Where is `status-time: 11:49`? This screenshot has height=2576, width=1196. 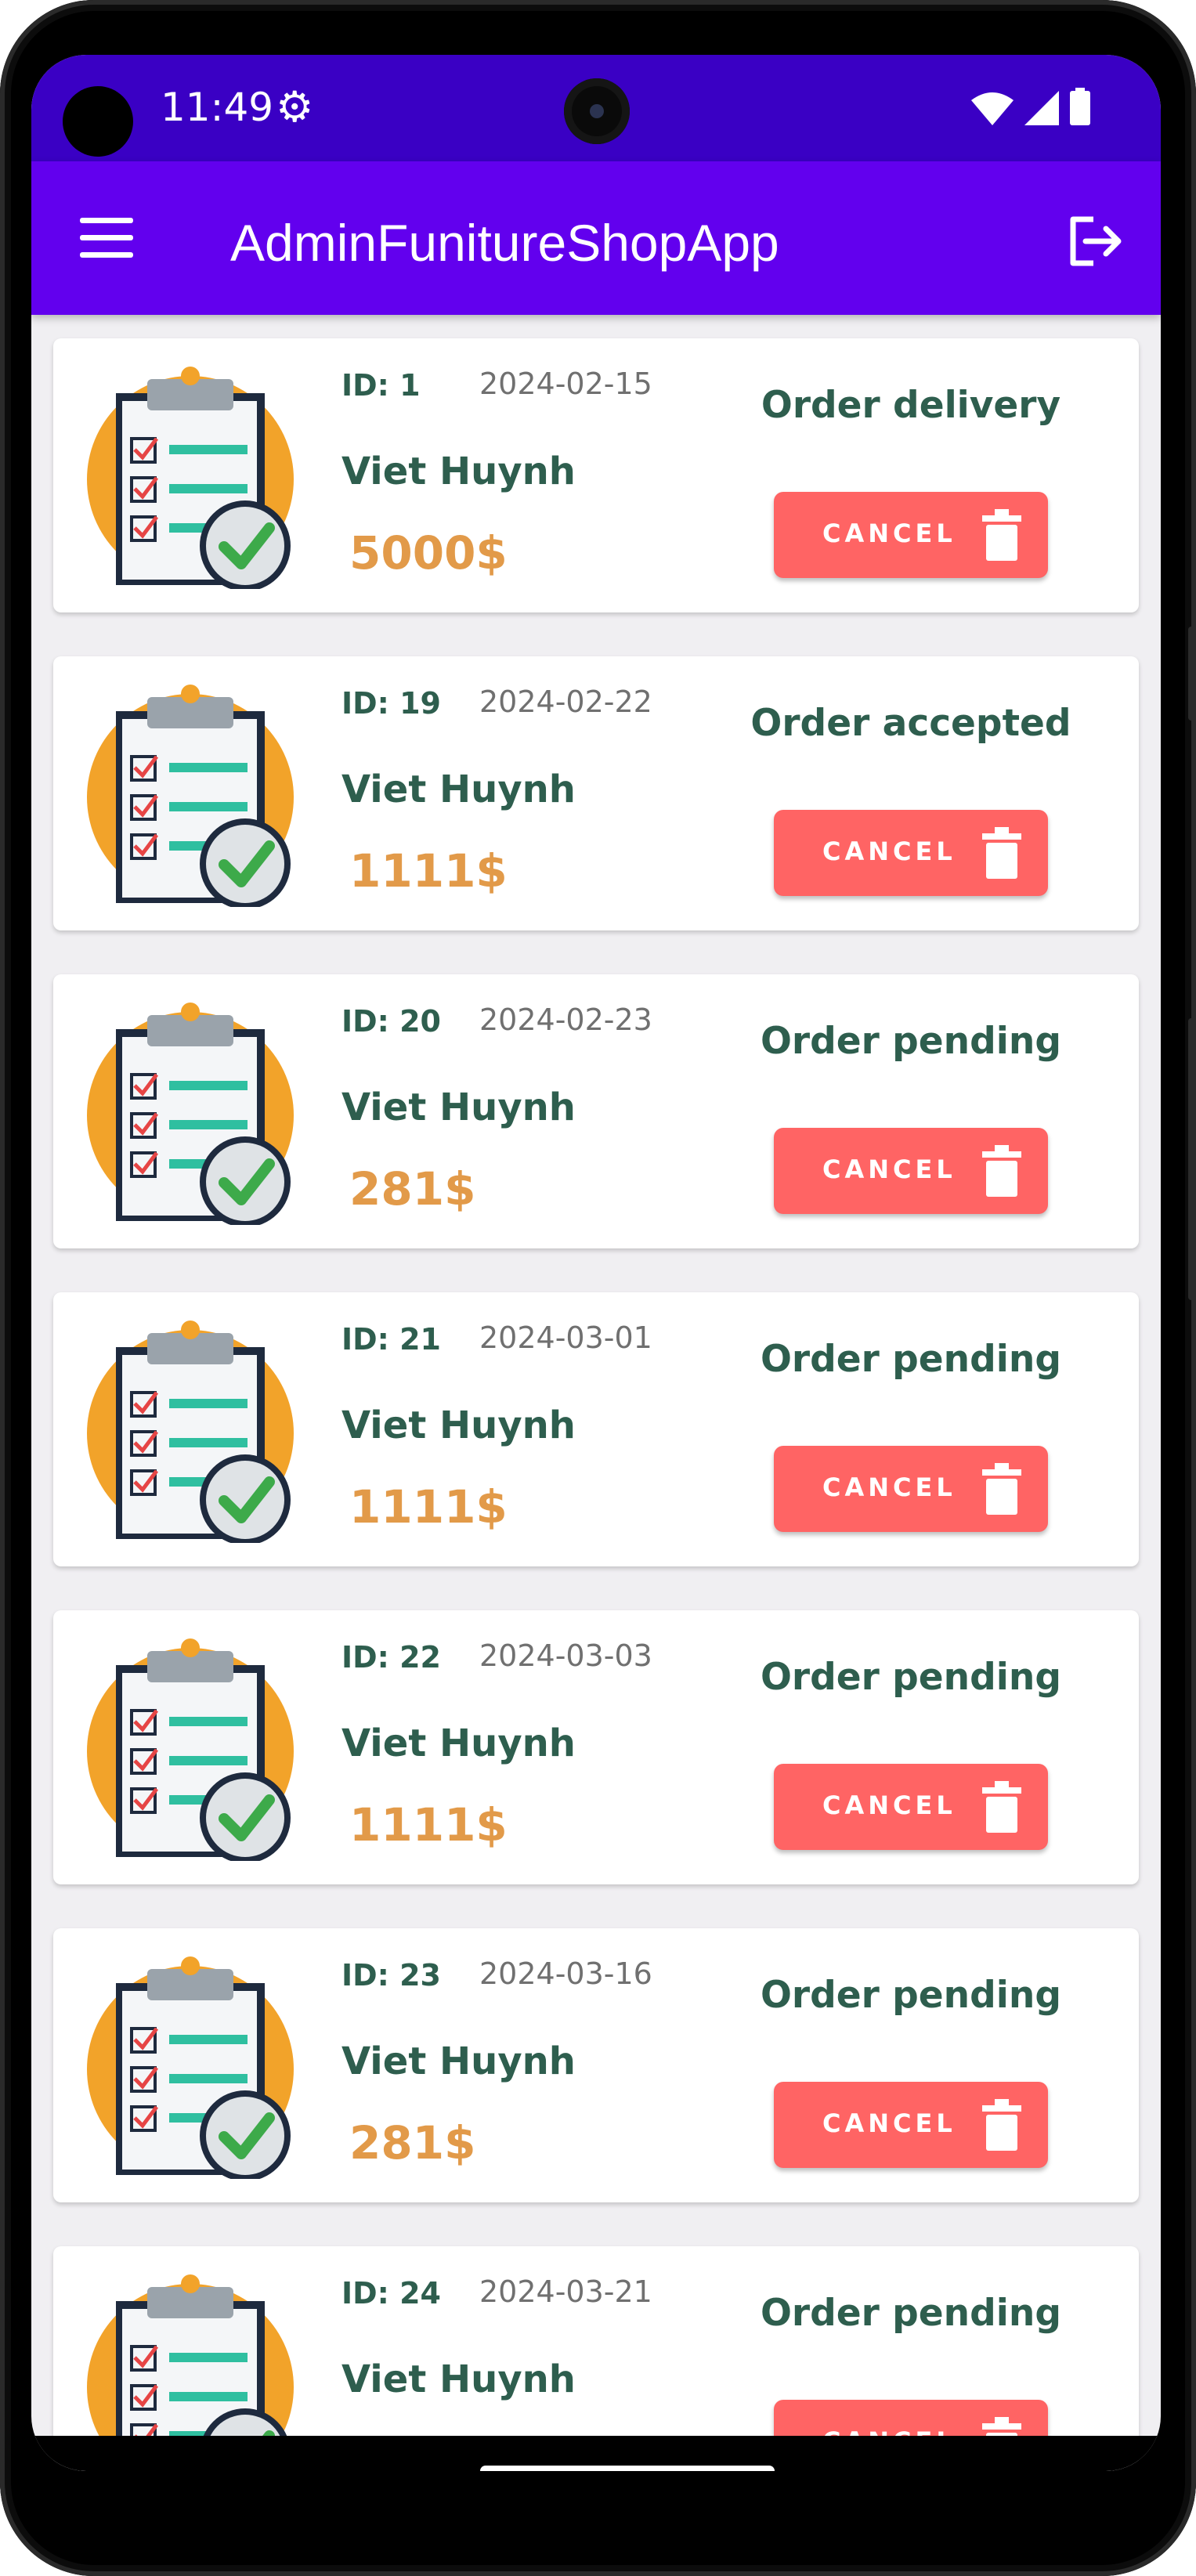
status-time: 11:49 is located at coordinates (217, 107).